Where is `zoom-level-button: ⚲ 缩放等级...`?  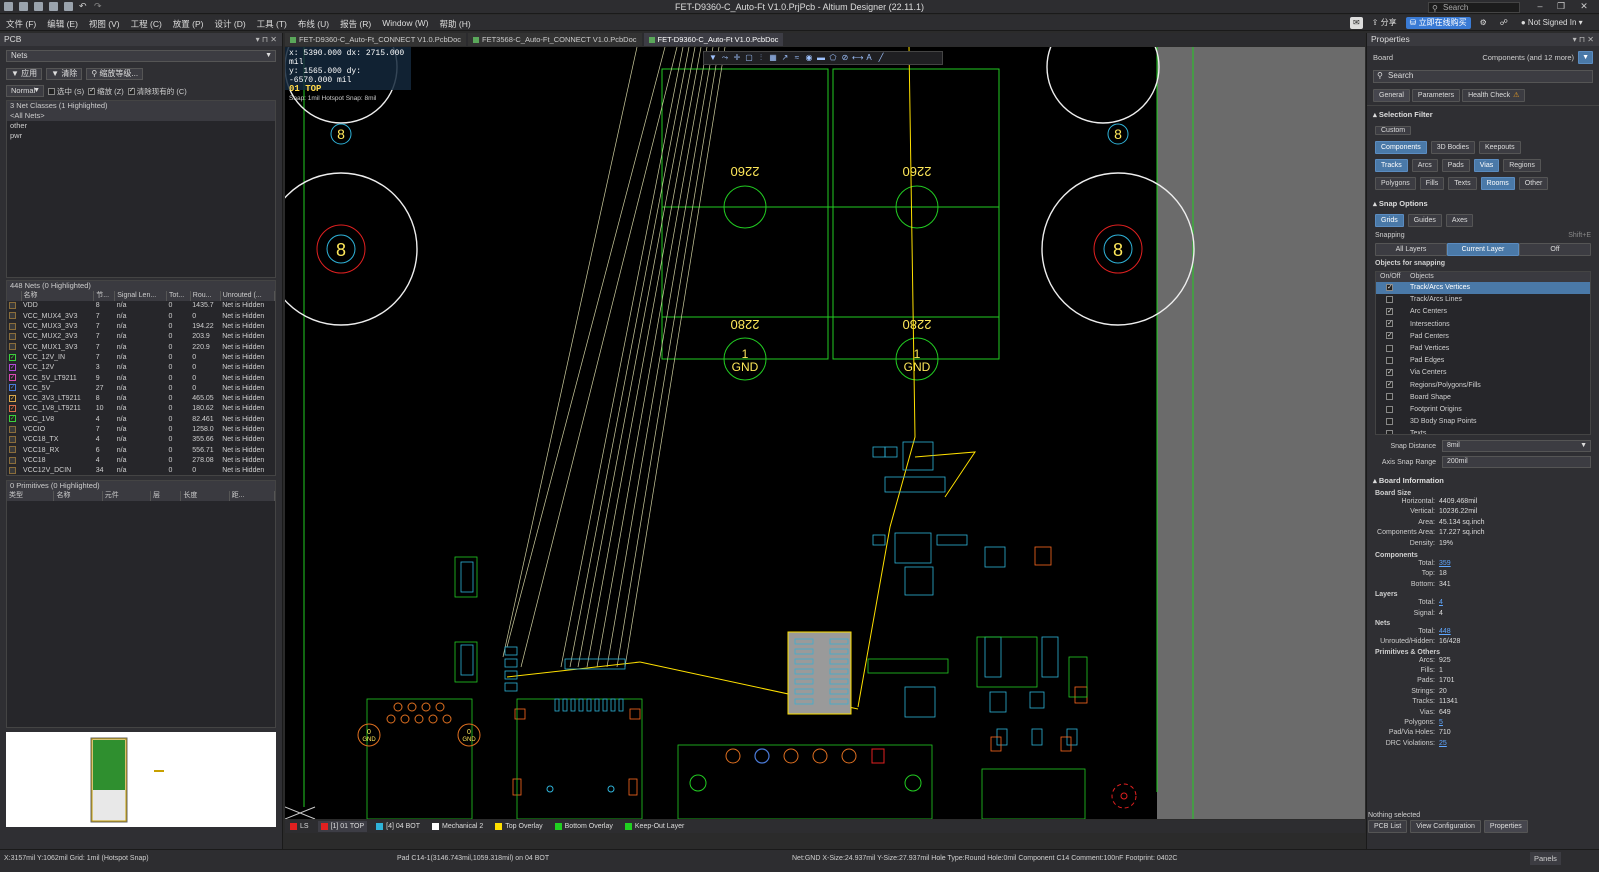
zoom-level-button: ⚲ 缩放等级... is located at coordinates (115, 74).